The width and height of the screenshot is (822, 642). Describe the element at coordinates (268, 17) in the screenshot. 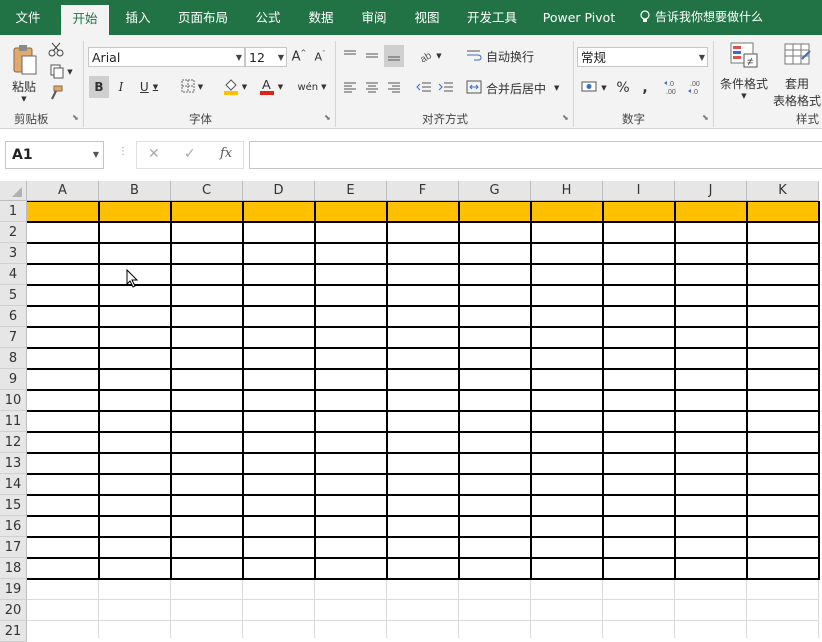

I see `tab-formulas: 公式` at that location.